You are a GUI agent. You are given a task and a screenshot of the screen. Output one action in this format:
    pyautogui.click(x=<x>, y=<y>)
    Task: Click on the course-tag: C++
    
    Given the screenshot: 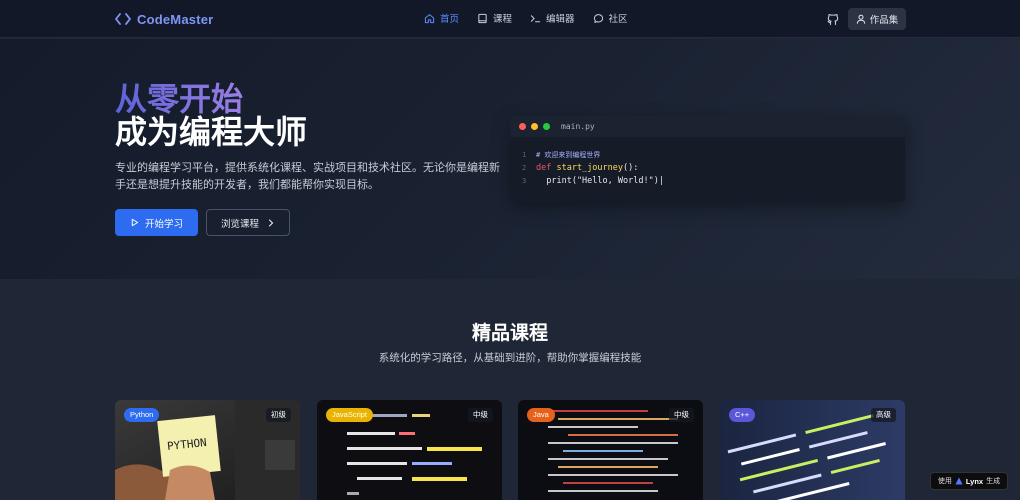 What is the action you would take?
    pyautogui.click(x=742, y=415)
    